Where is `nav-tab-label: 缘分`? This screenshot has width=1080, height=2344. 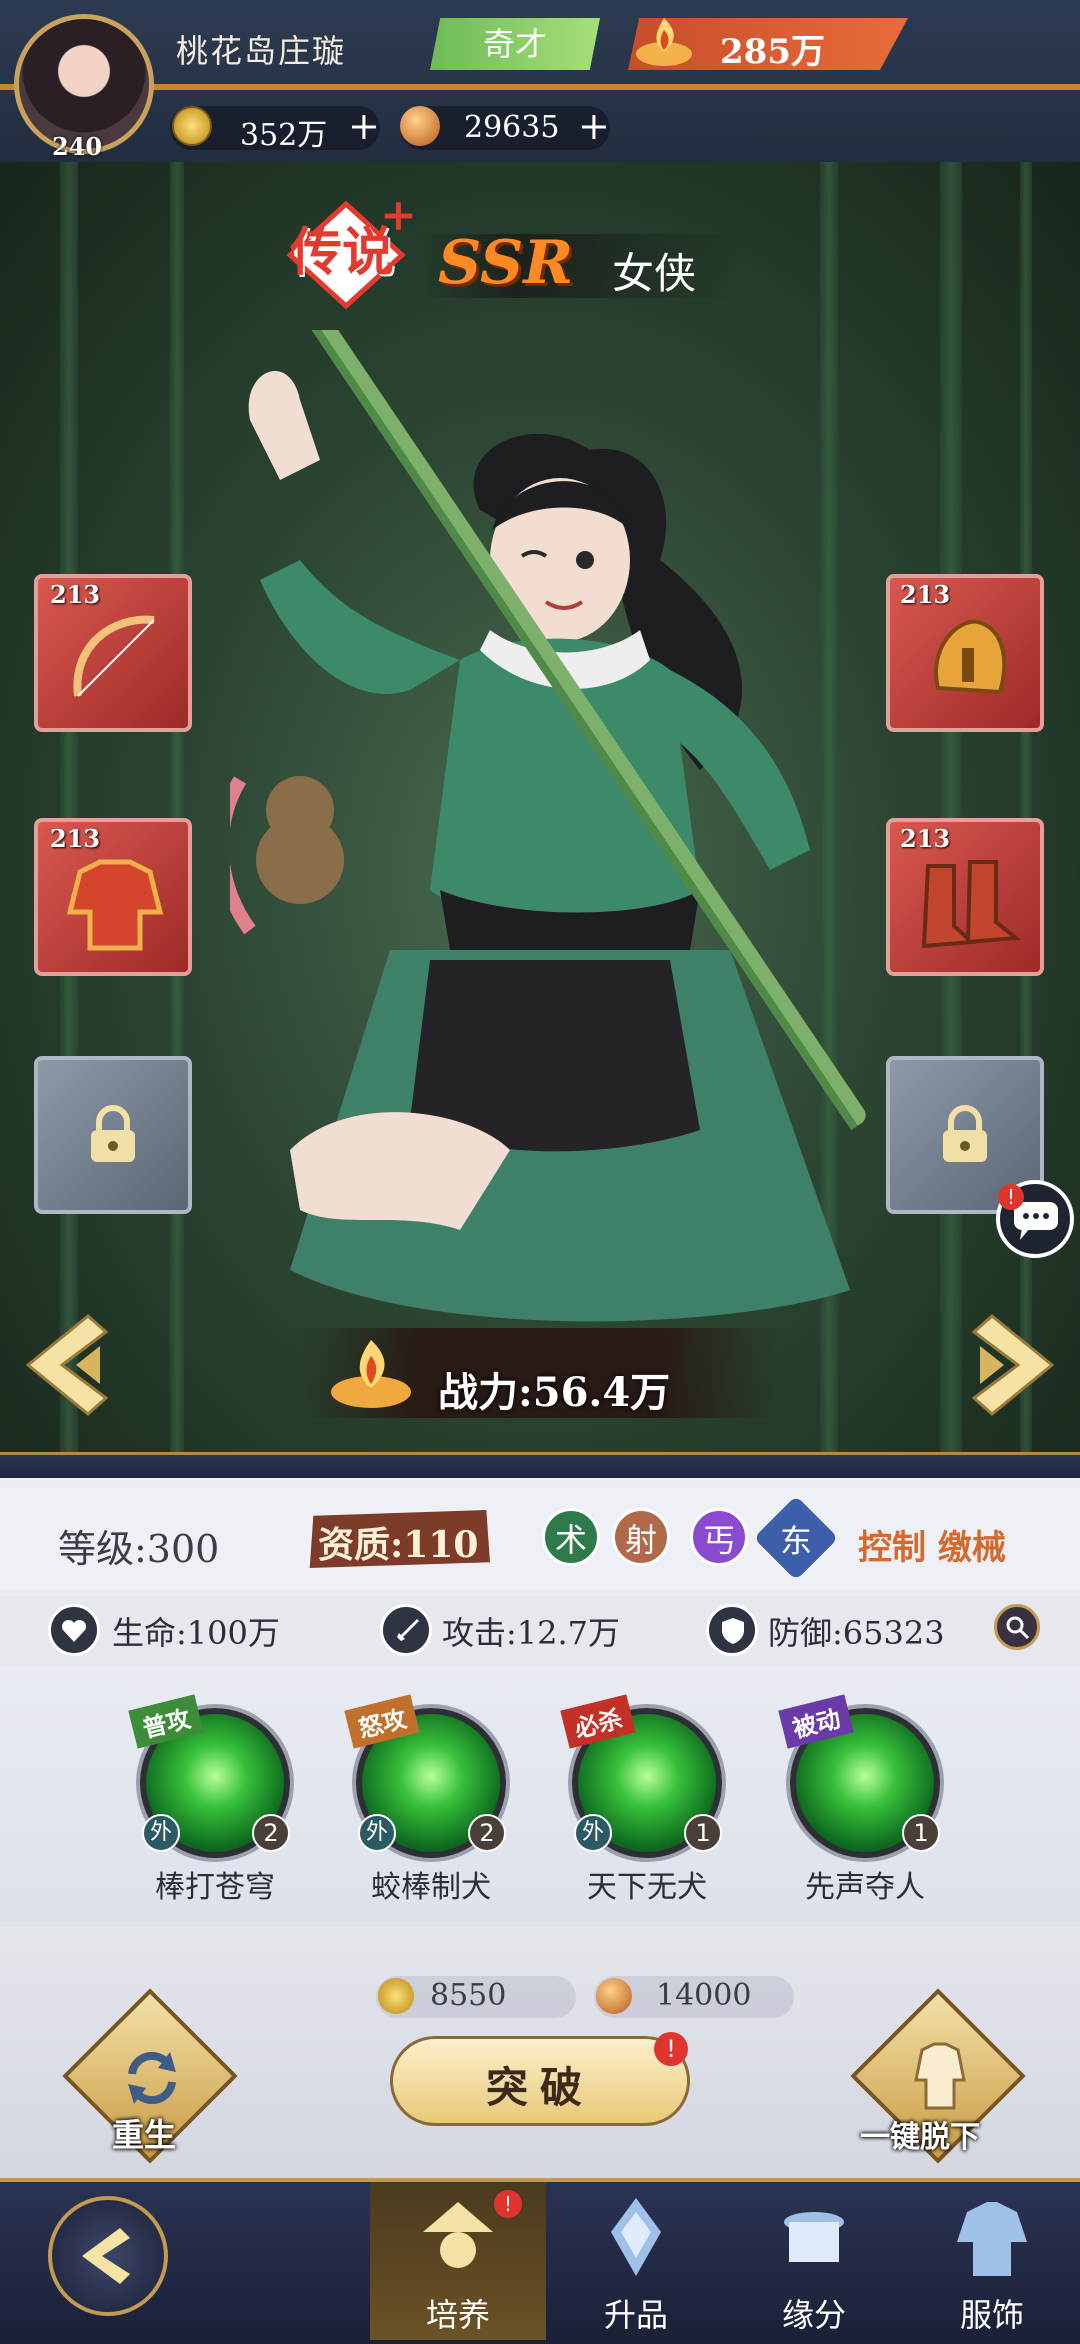
nav-tab-label: 缘分 is located at coordinates (813, 2315).